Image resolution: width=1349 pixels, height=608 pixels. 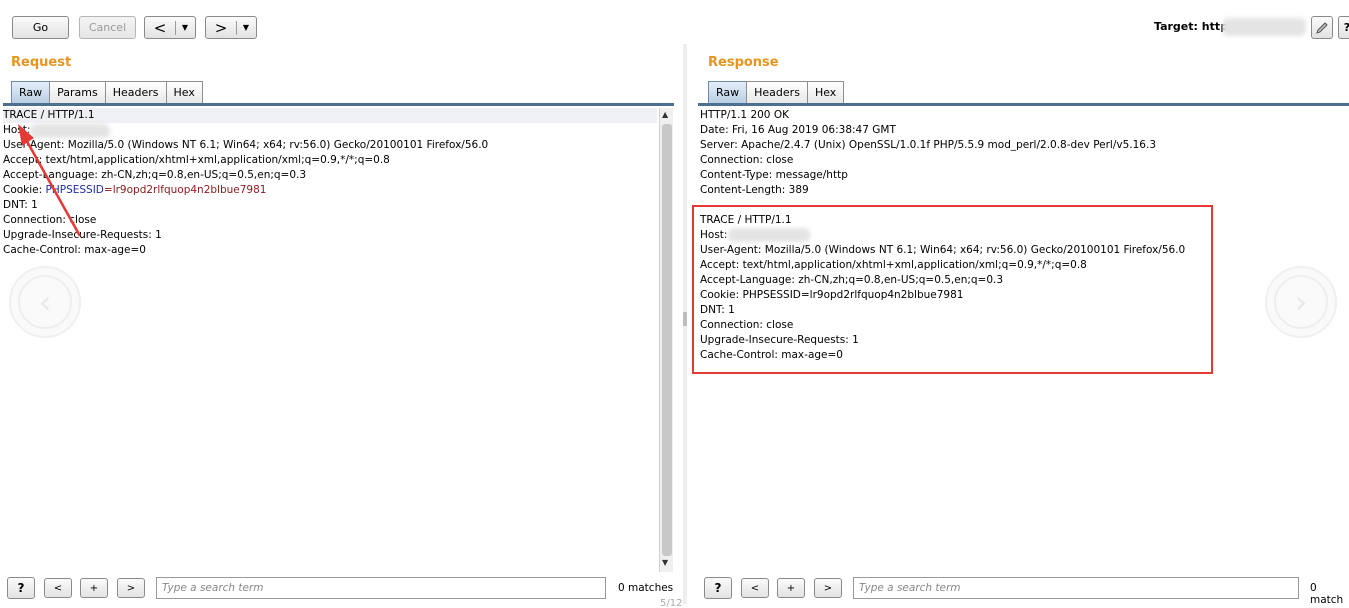 I want to click on chevron-left-icon: ‹, so click(x=45, y=302).